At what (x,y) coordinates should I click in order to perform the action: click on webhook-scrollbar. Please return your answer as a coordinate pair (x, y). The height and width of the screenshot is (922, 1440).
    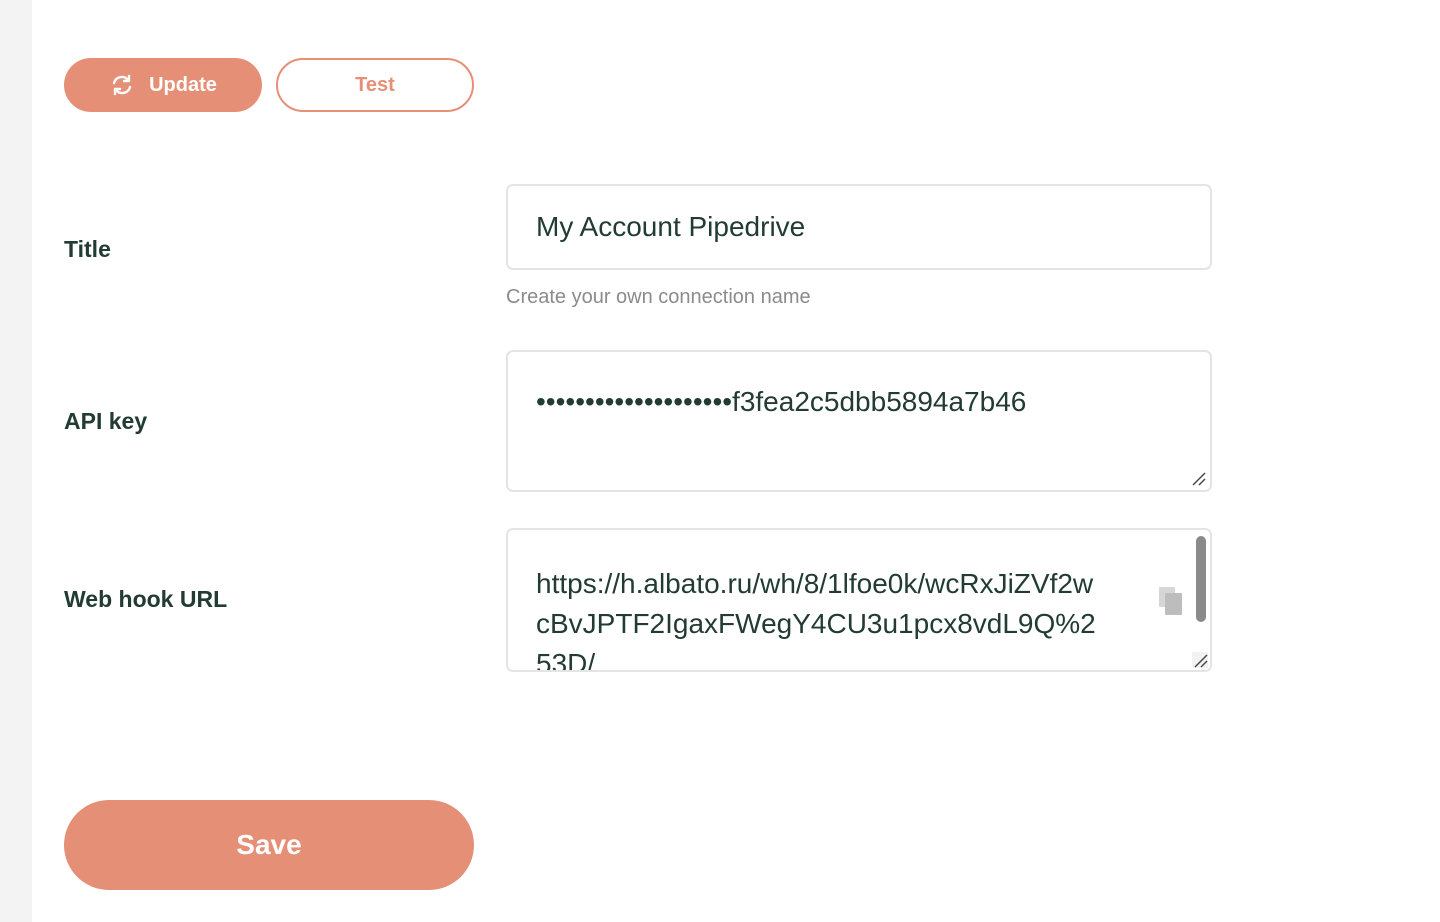
    Looking at the image, I should click on (1201, 600).